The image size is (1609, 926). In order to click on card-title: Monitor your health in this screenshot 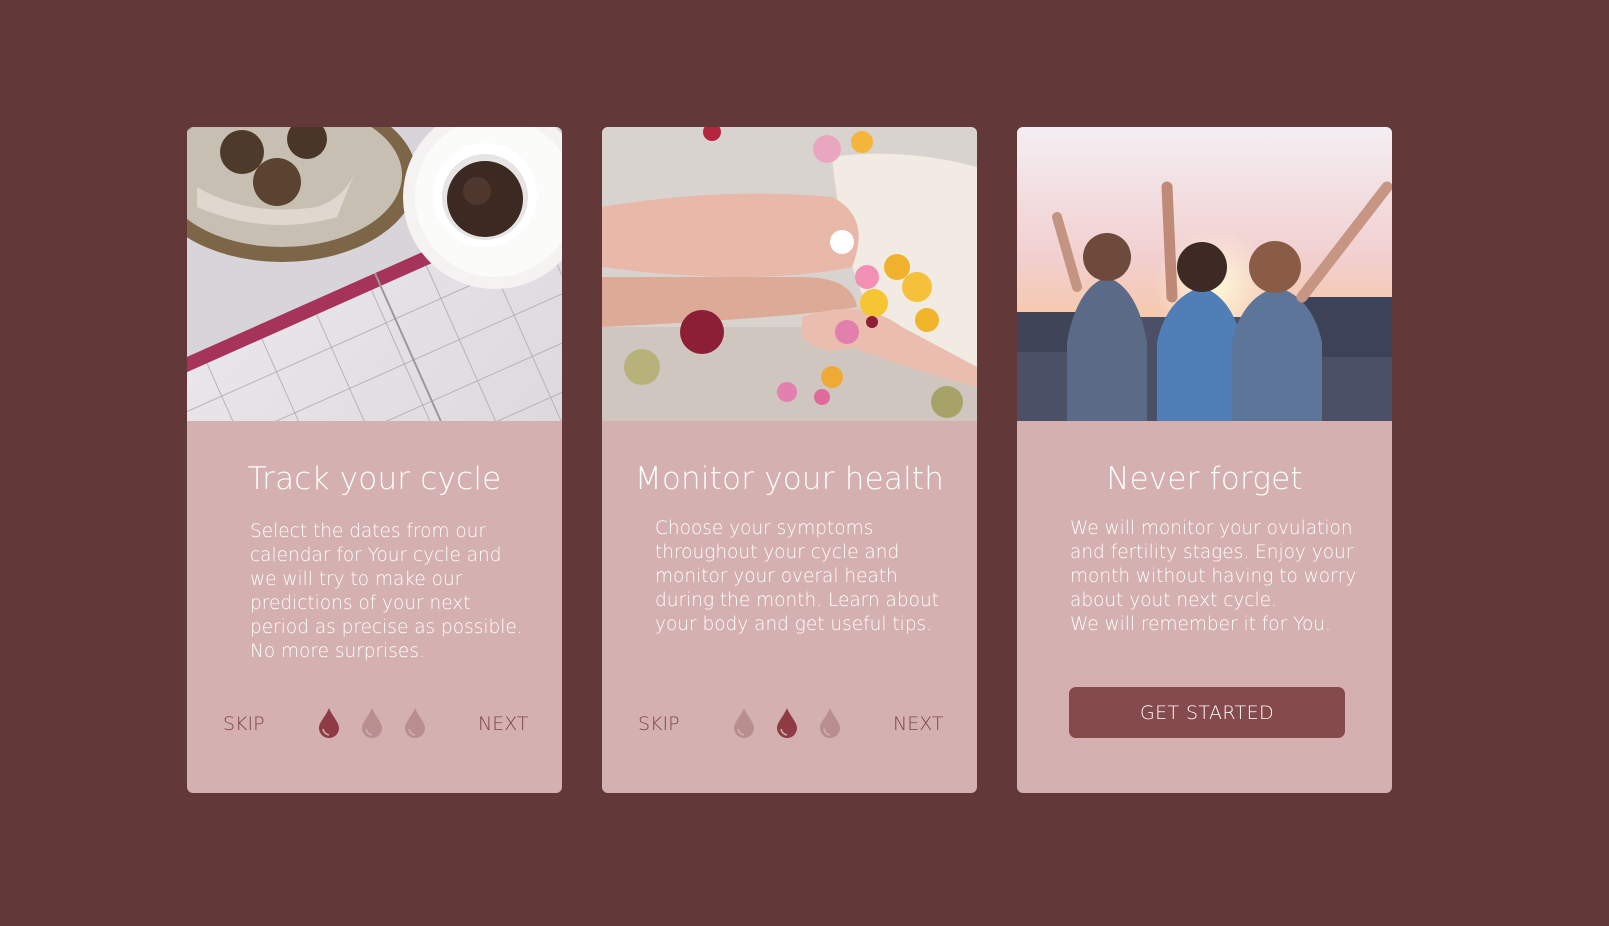, I will do `click(789, 479)`.